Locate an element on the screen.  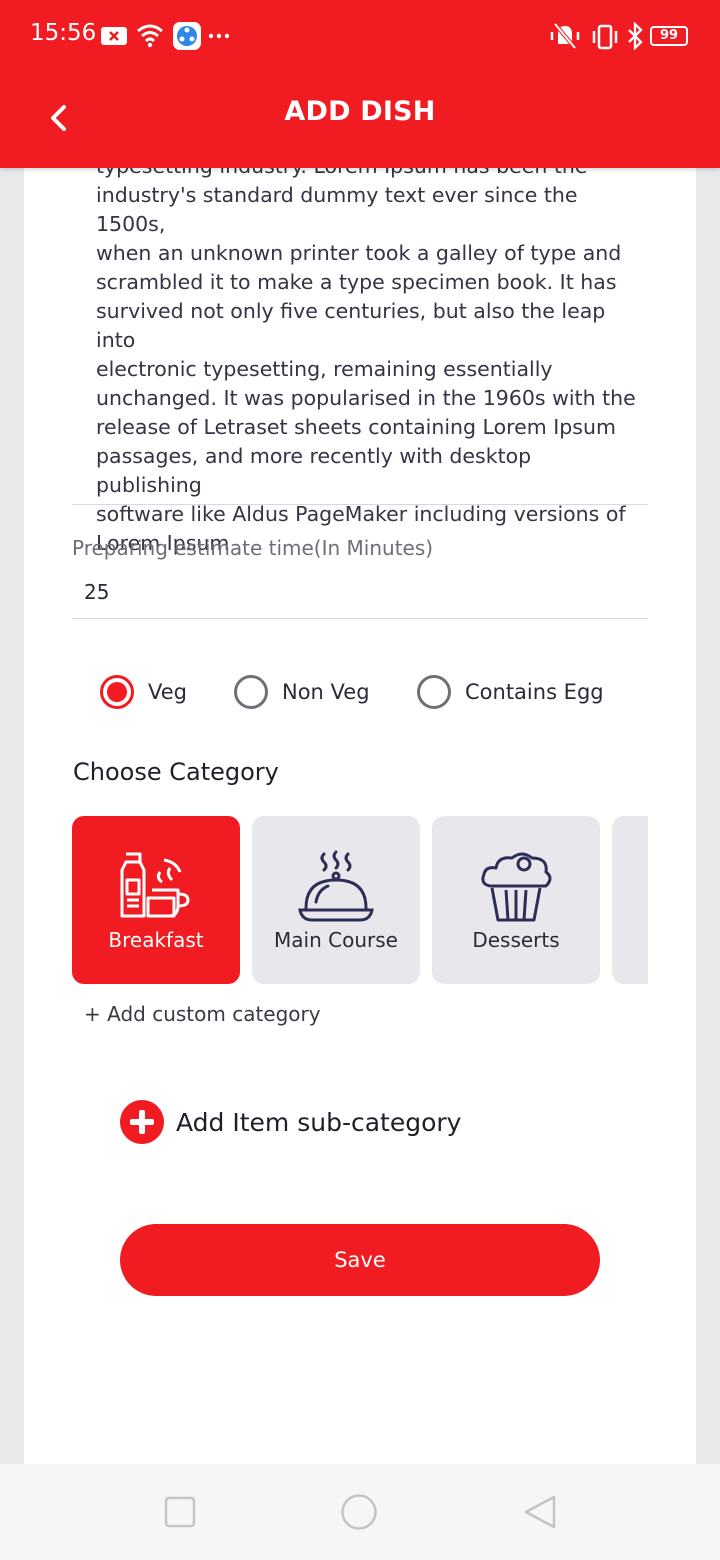
category-carousel: Breakfast Main Course Desserts is located at coordinates (360, 900).